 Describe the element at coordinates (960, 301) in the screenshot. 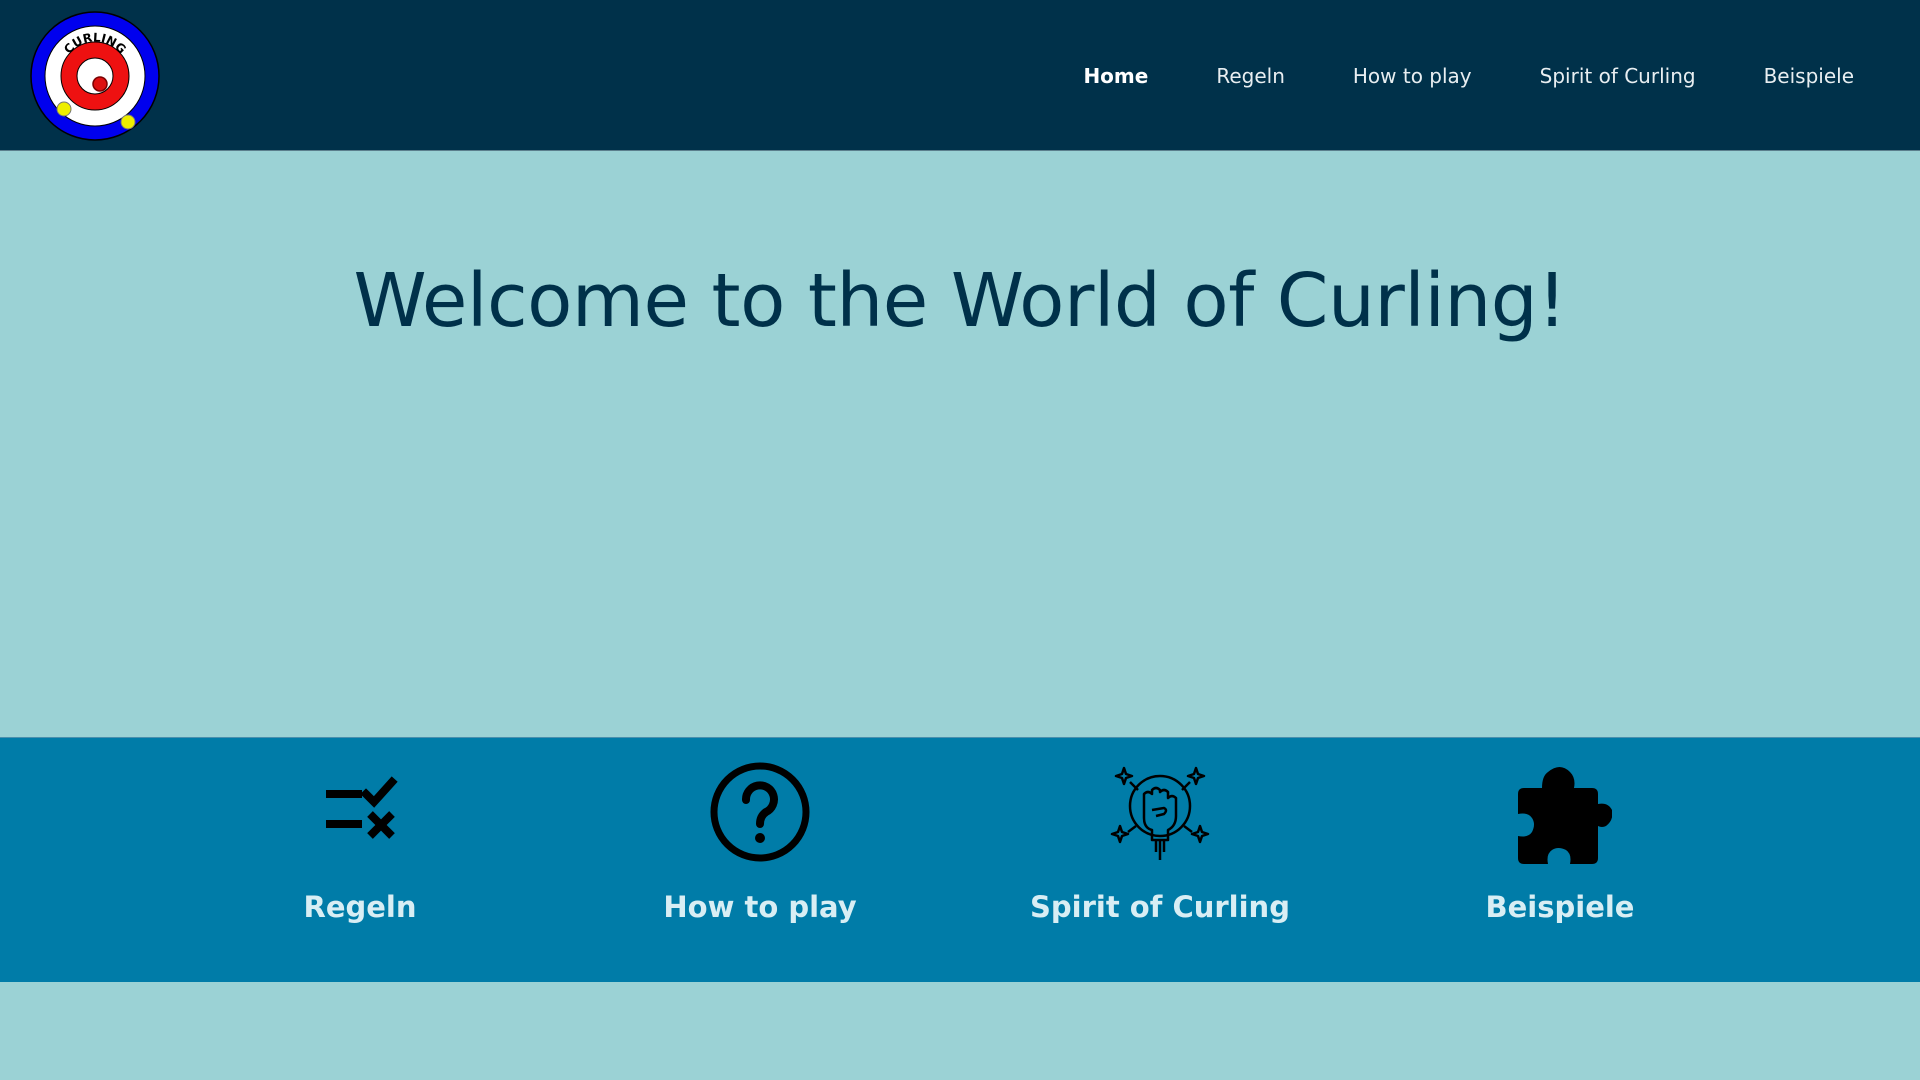

I see `page-title: Welcome to the World of Curling!` at that location.